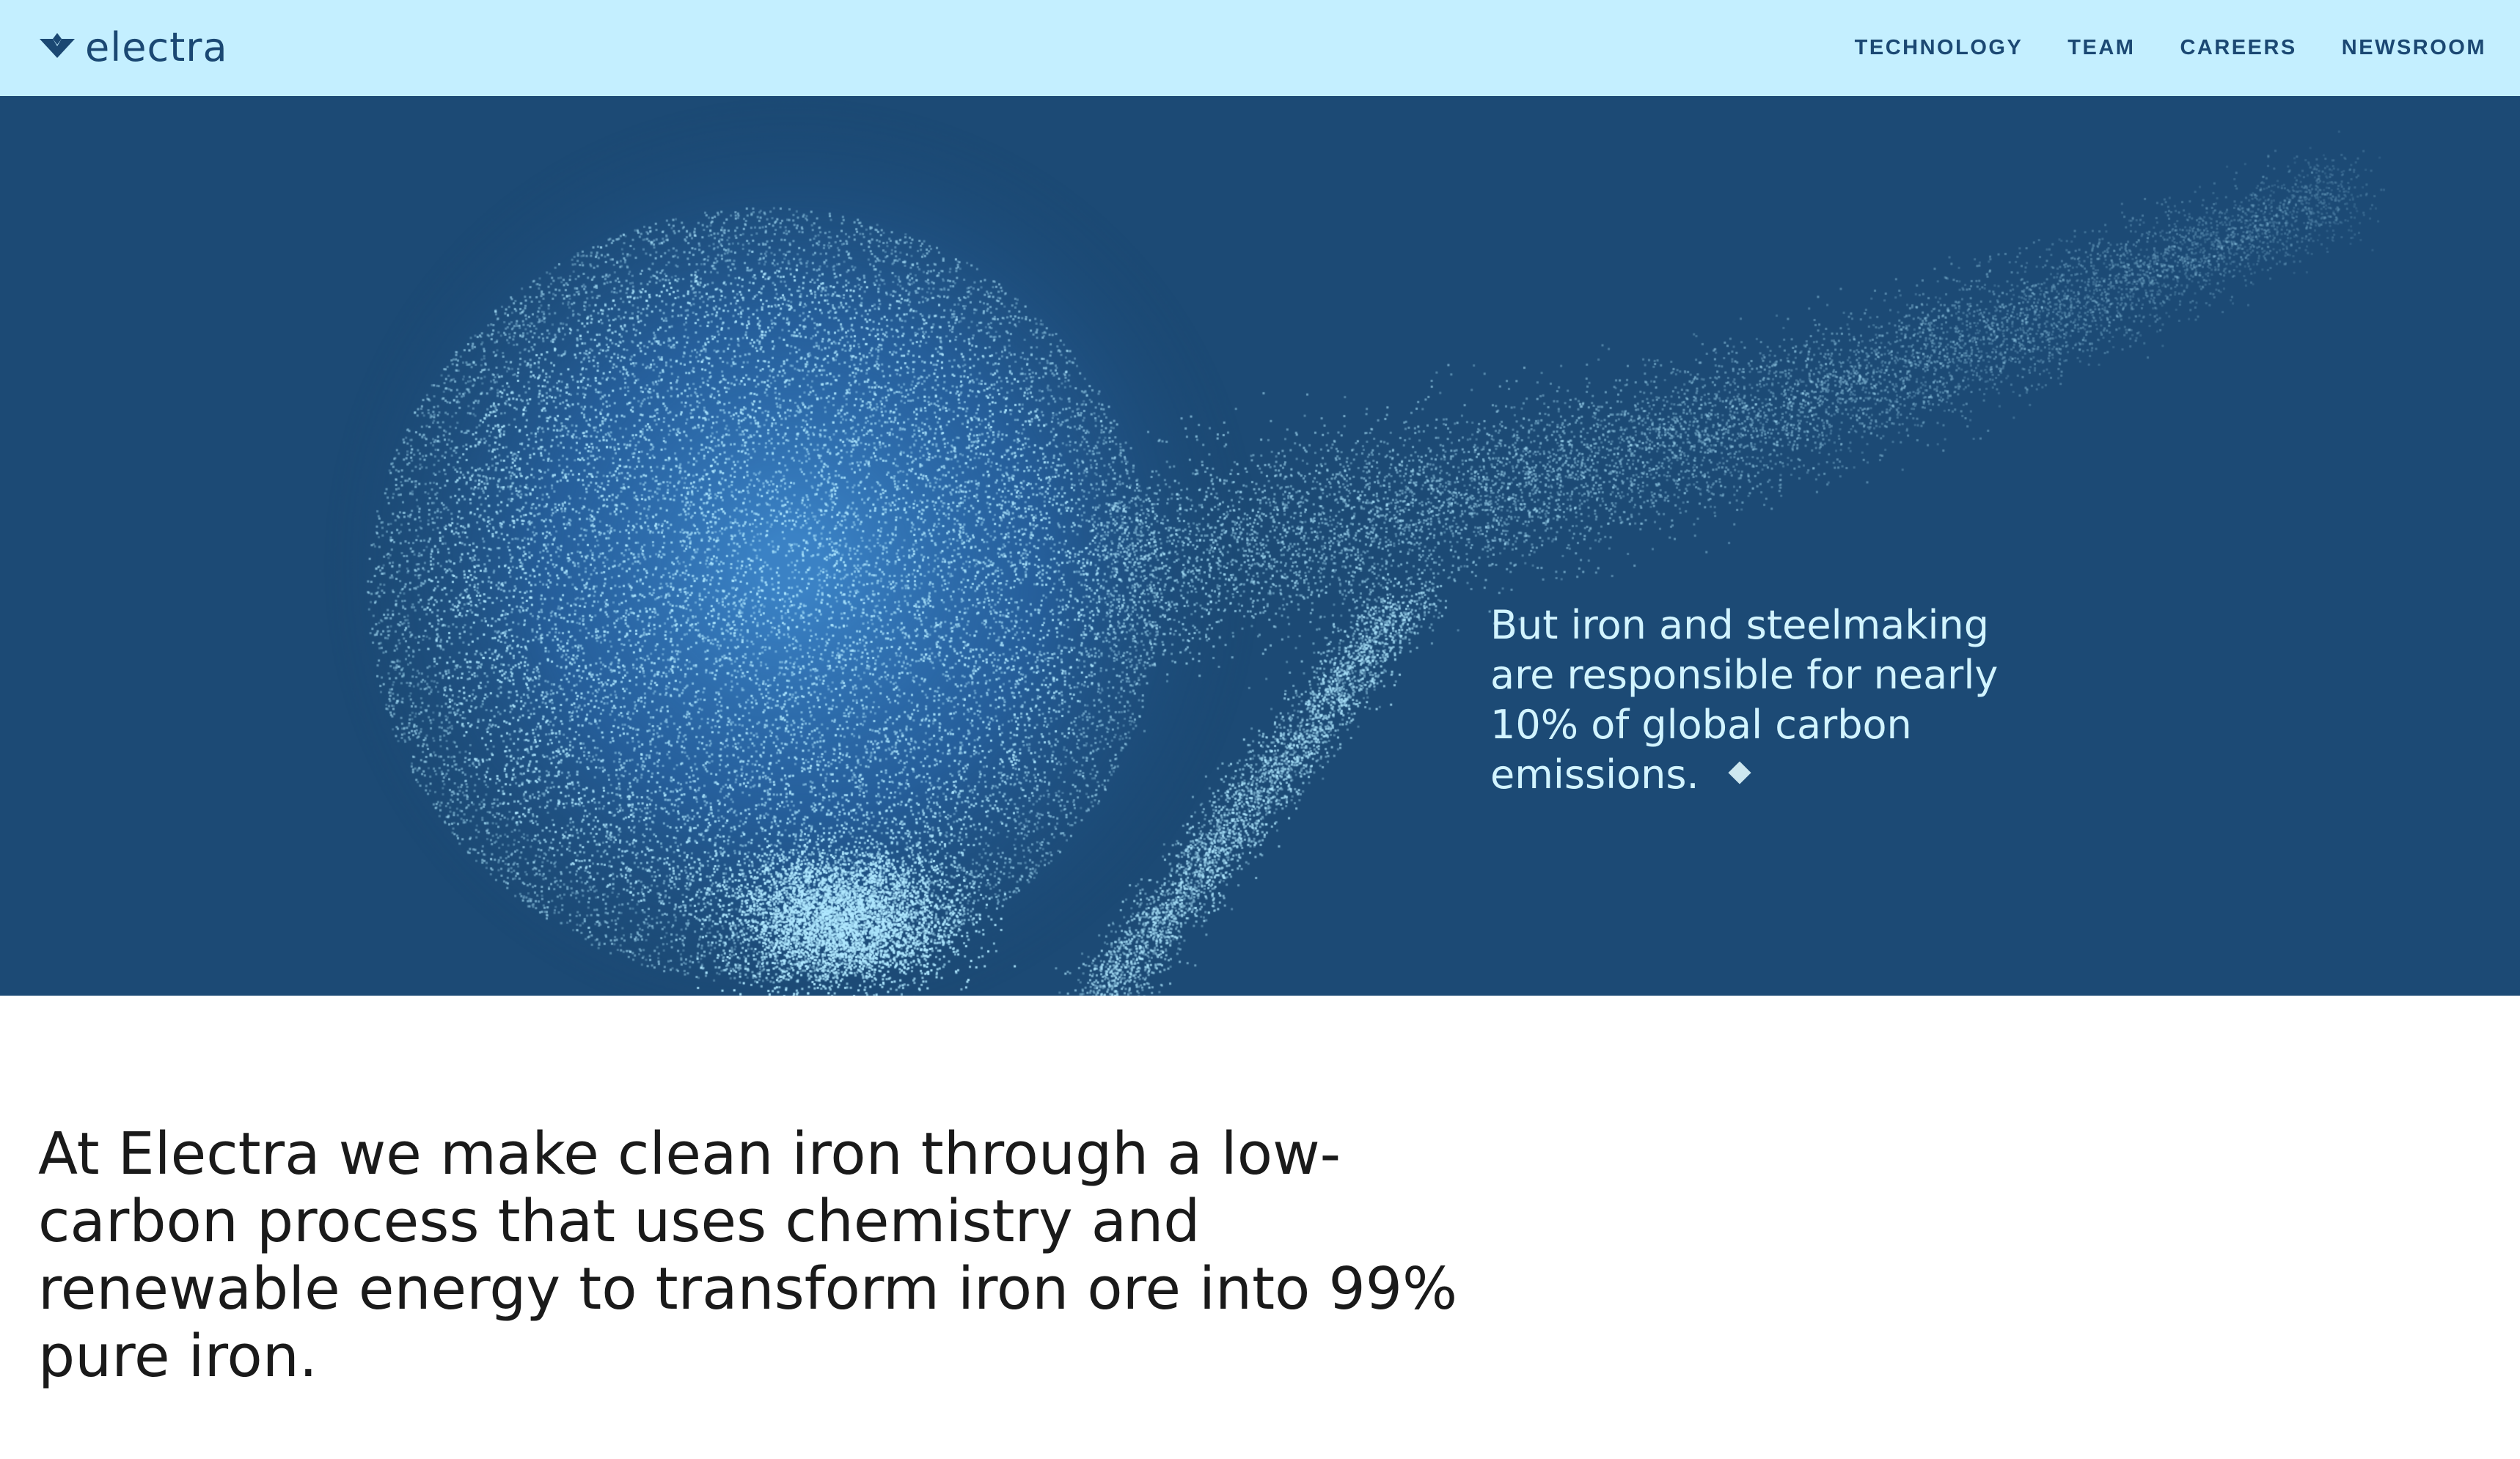  I want to click on main-nav: TECHNOLOGY TEAM CAREERS NEWSROOM, so click(2170, 48).